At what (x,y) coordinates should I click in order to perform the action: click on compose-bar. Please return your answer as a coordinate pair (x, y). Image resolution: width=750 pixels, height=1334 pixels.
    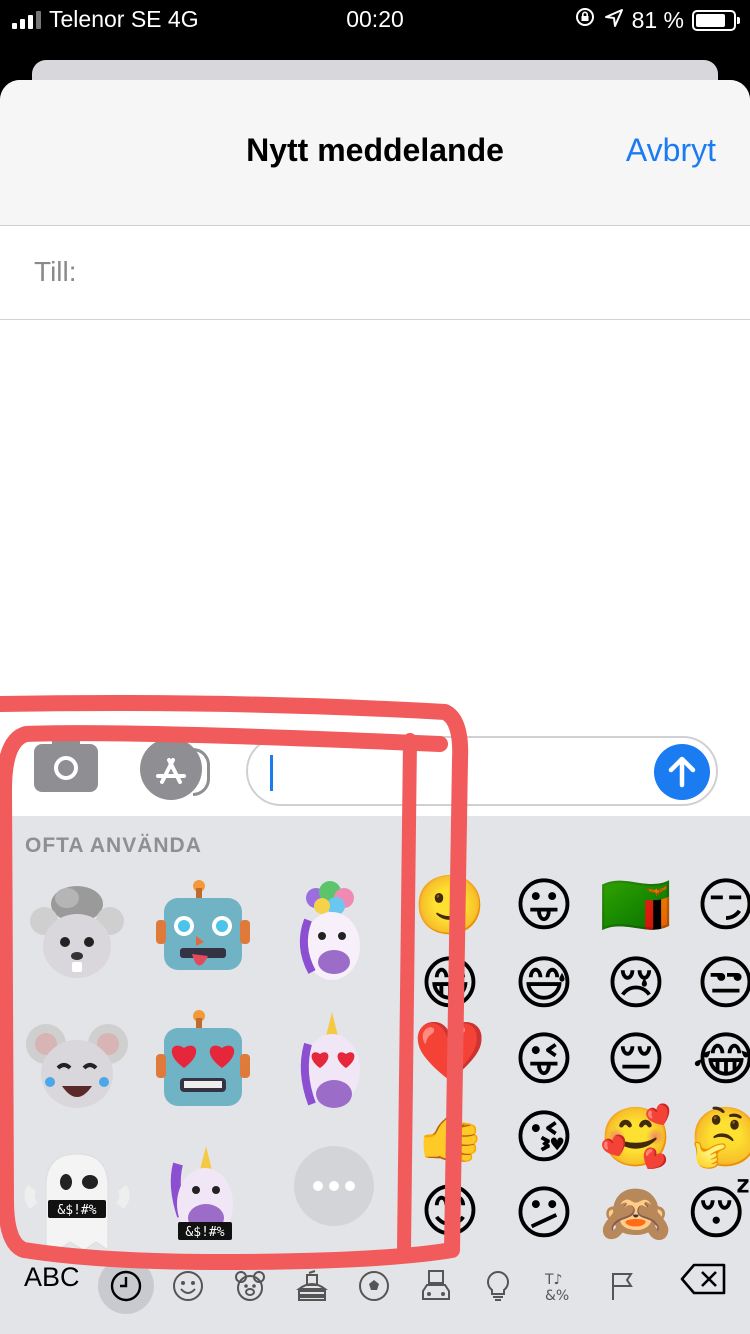
    Looking at the image, I should click on (375, 768).